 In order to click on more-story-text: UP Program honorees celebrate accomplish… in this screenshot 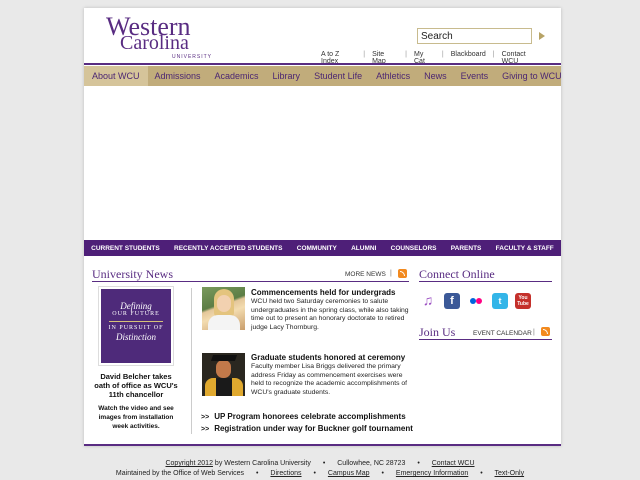, I will do `click(310, 416)`.